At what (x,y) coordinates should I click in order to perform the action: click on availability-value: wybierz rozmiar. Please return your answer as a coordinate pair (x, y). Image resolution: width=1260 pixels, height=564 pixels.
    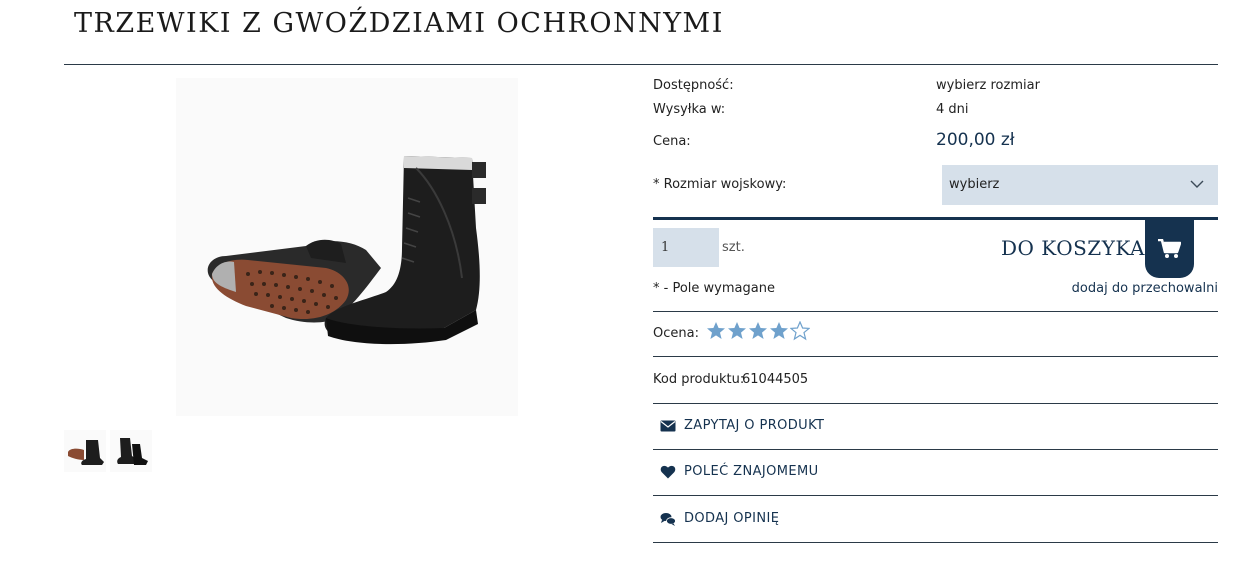
    Looking at the image, I should click on (988, 85).